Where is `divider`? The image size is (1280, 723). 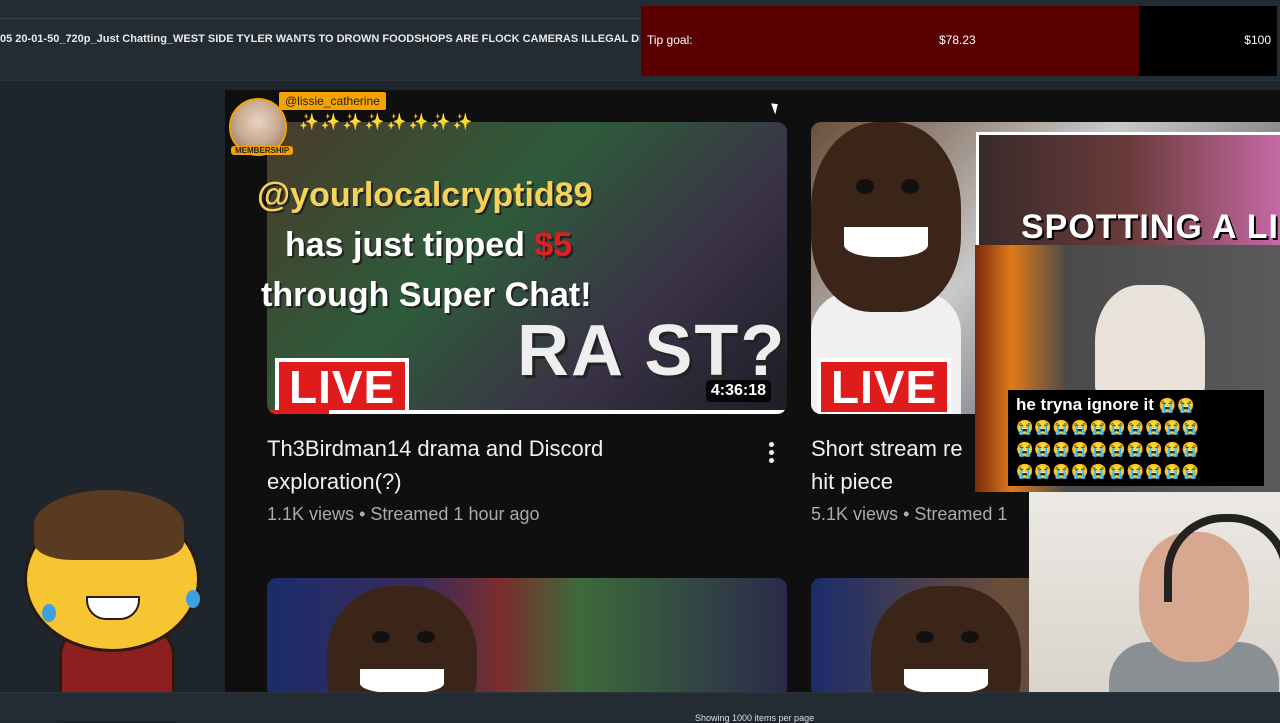 divider is located at coordinates (320, 18).